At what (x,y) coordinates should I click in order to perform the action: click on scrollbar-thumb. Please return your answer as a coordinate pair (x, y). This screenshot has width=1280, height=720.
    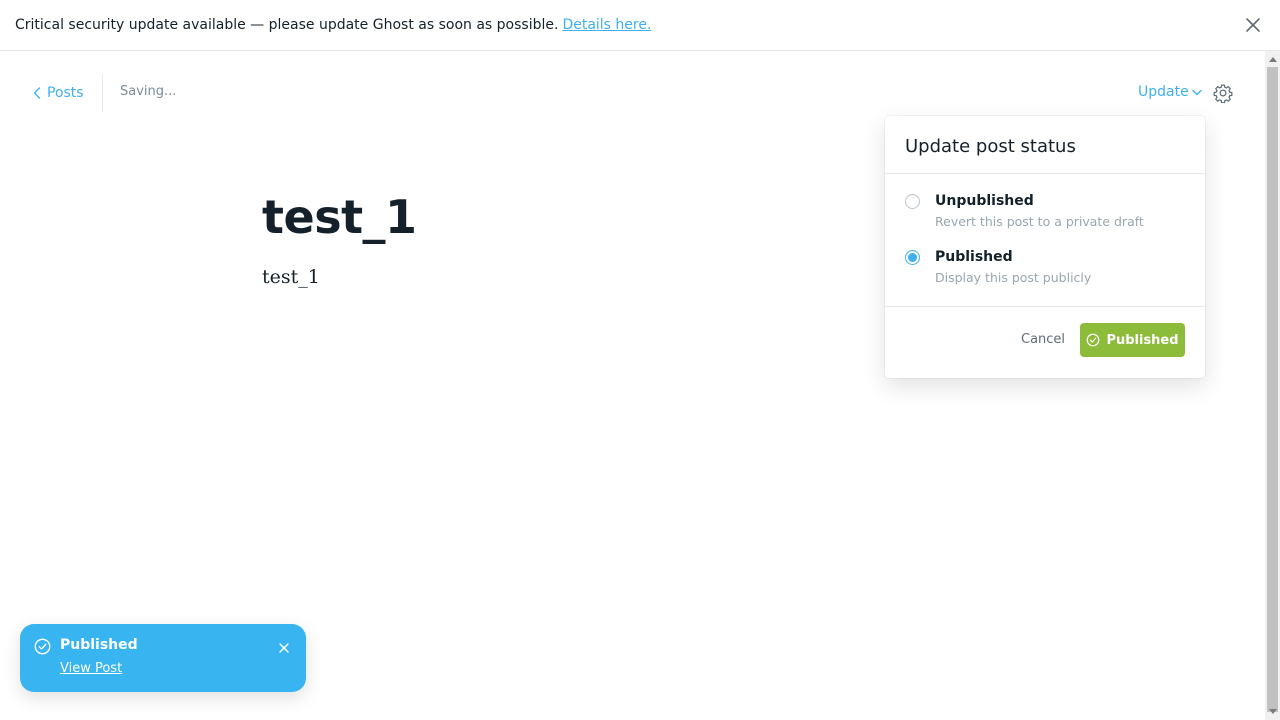
    Looking at the image, I should click on (1272, 389).